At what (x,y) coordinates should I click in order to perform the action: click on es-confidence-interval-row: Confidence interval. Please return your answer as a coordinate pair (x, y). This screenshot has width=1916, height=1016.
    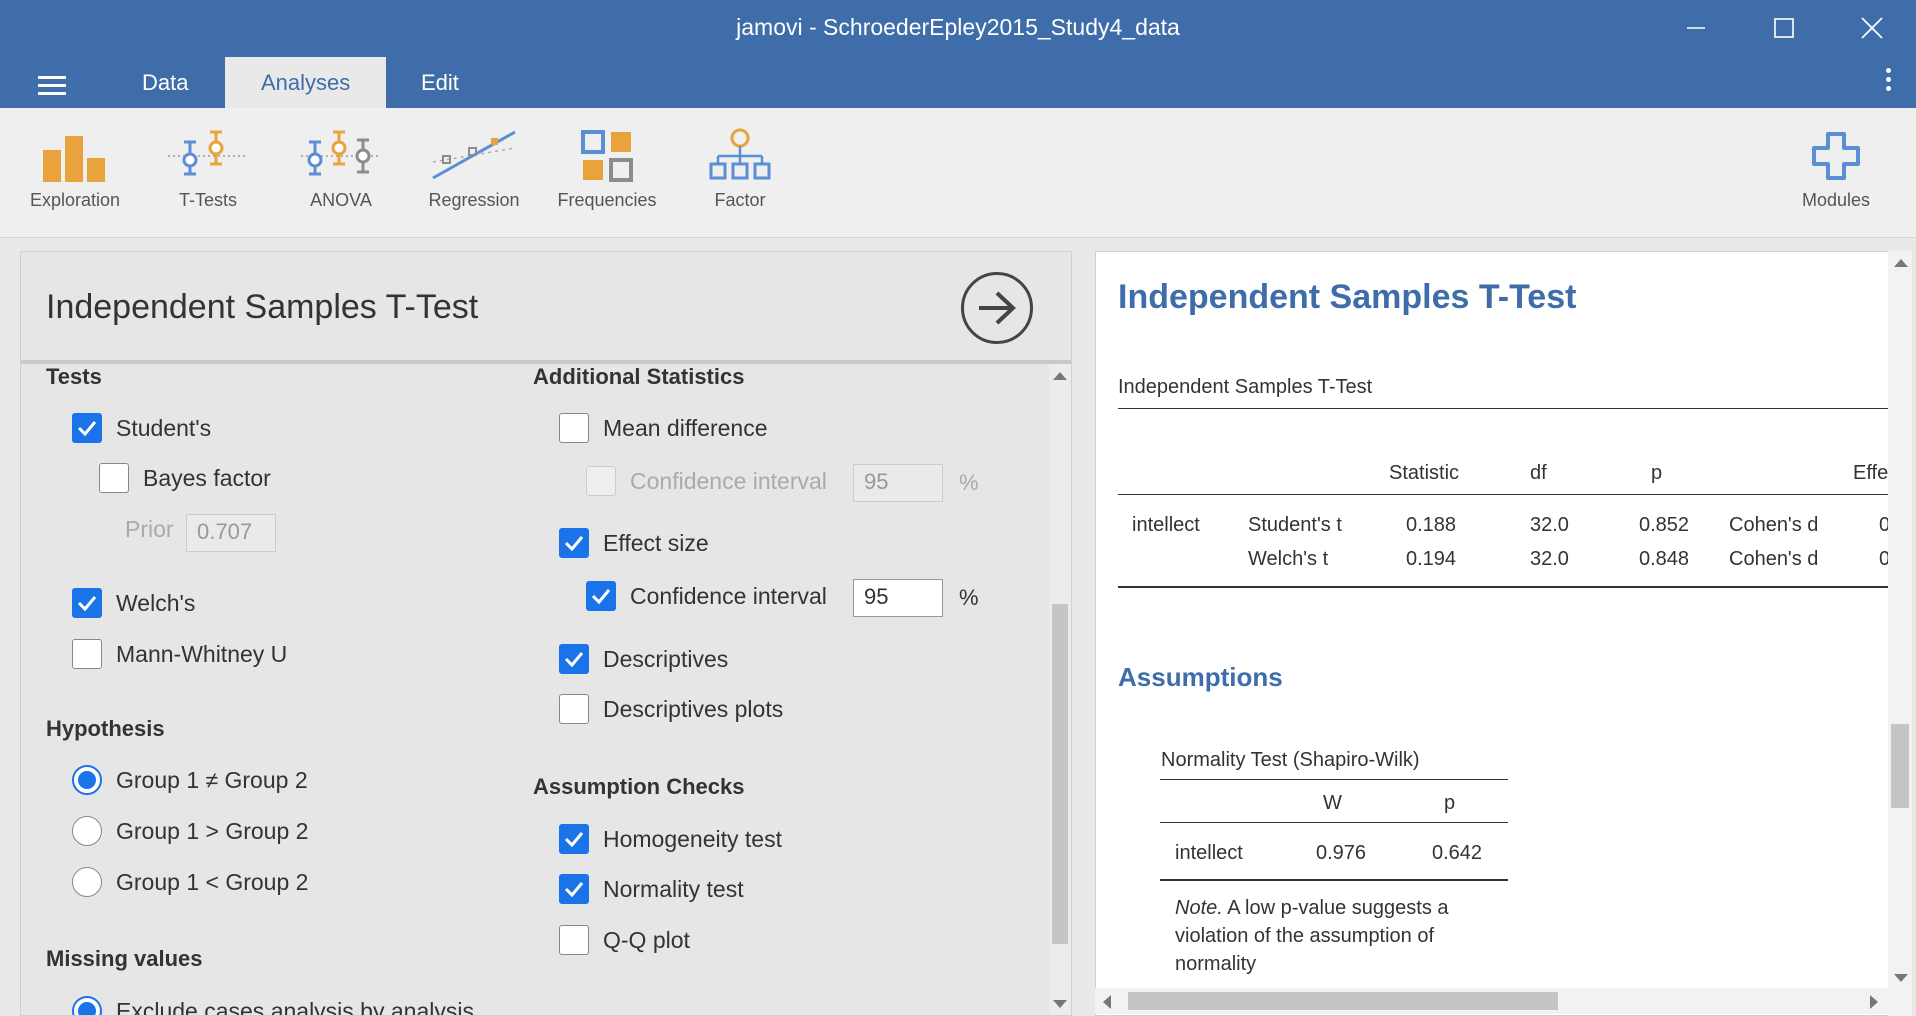
    Looking at the image, I should click on (706, 596).